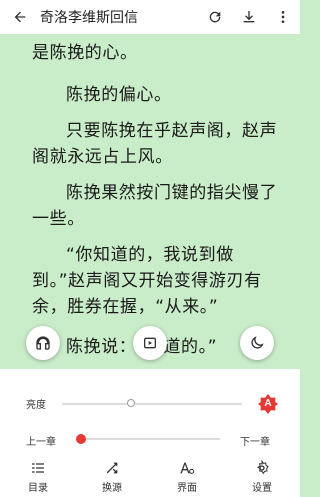 The width and height of the screenshot is (320, 497). What do you see at coordinates (150, 439) in the screenshot?
I see `chapter-progress-slider` at bounding box center [150, 439].